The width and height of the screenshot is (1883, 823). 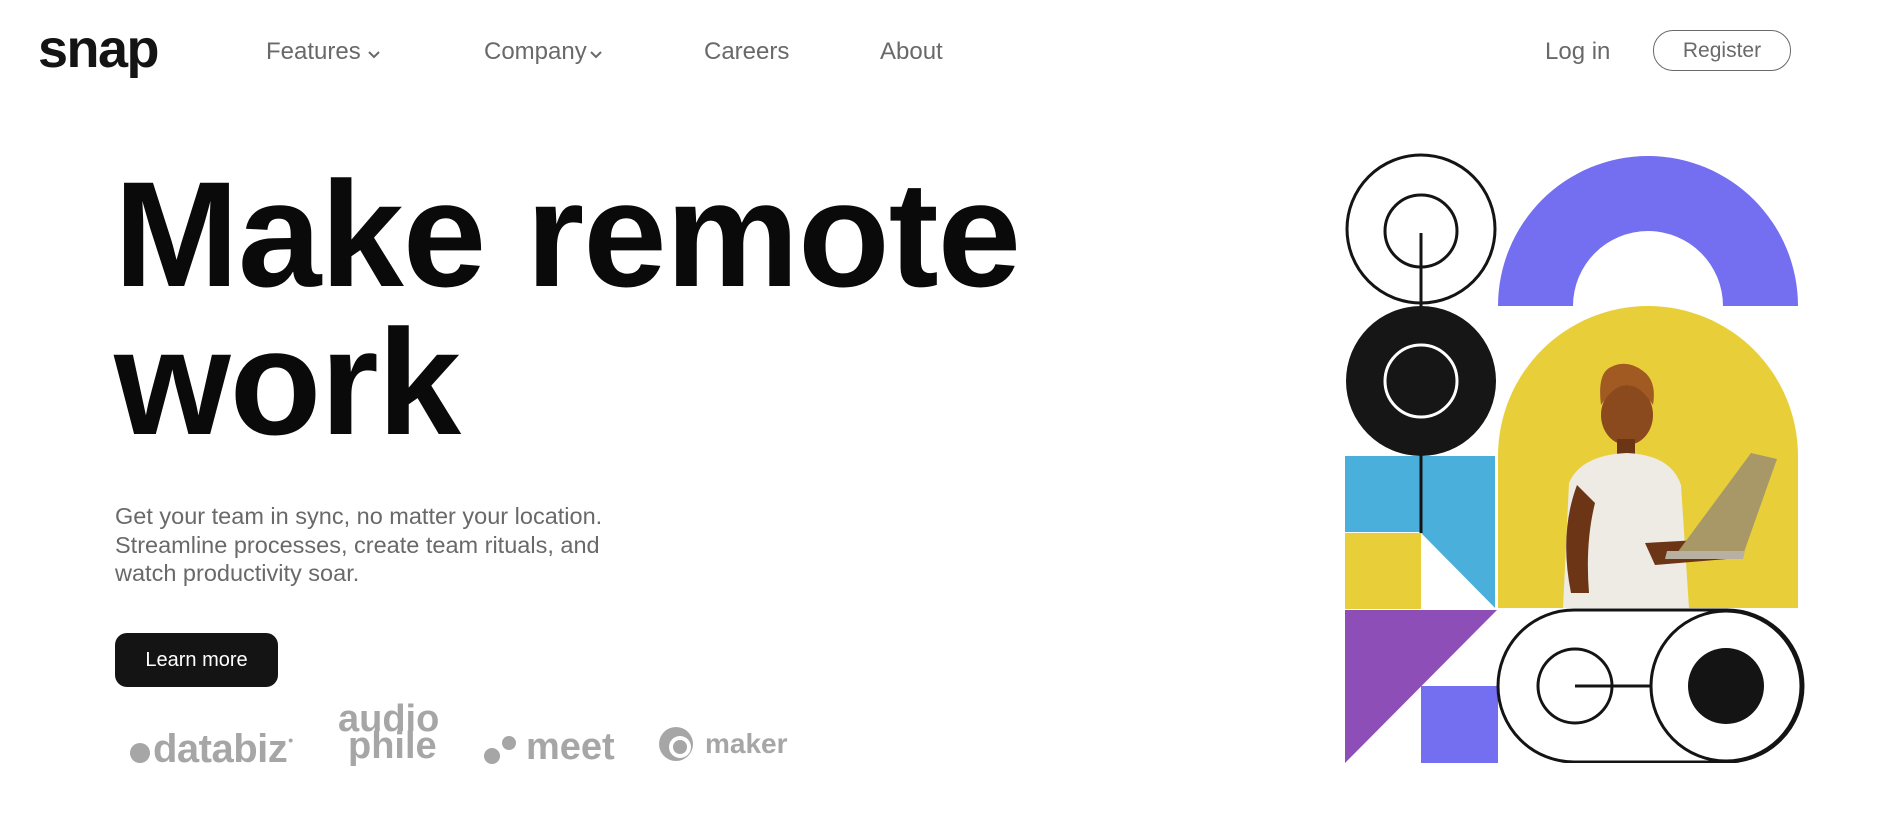 I want to click on nav-careers-label: Careers, so click(x=747, y=51).